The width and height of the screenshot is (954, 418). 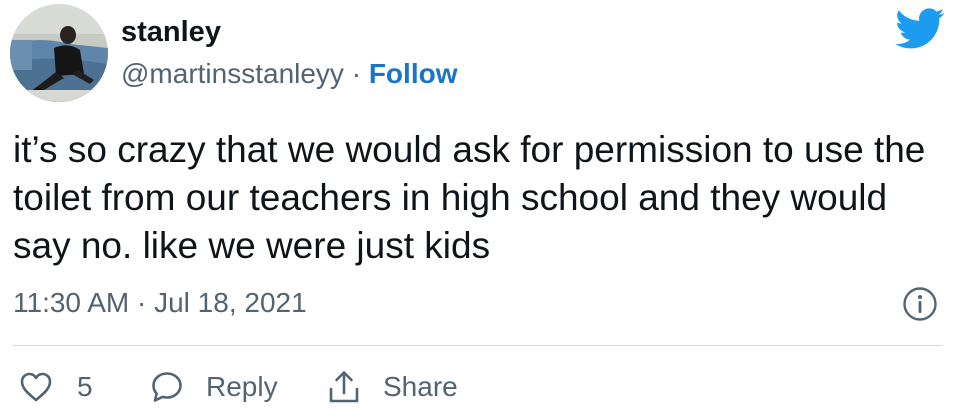 What do you see at coordinates (56, 387) in the screenshot?
I see `like-button: 5` at bounding box center [56, 387].